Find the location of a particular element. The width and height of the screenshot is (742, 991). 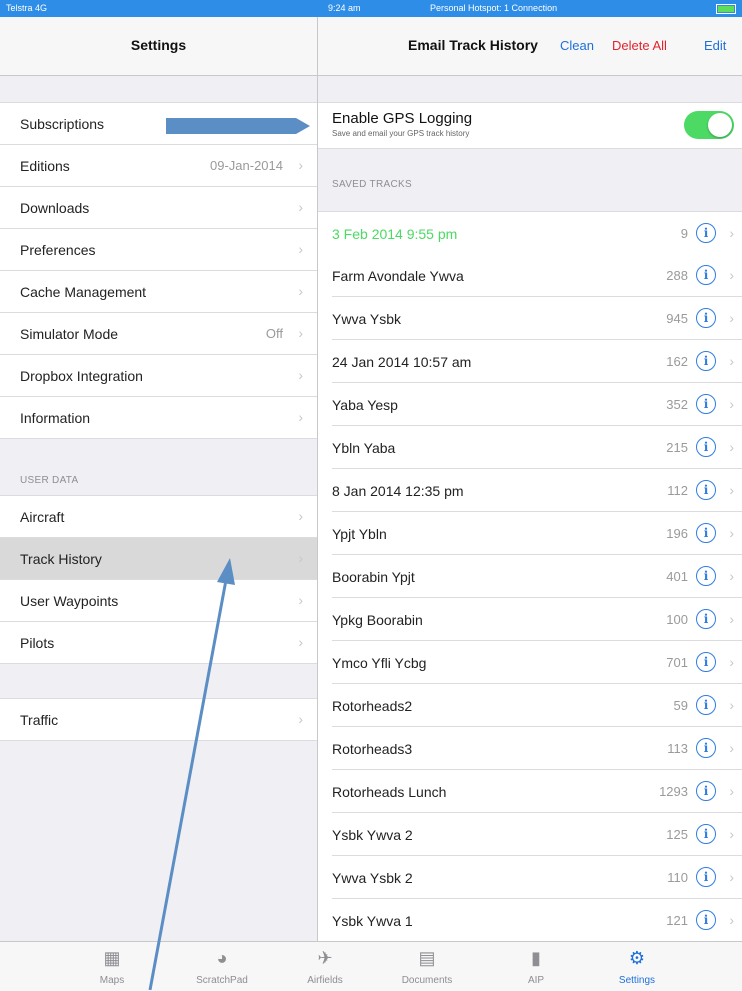

track-row: 8 Jan 2014 12:35 pm 112 i › is located at coordinates (530, 490).